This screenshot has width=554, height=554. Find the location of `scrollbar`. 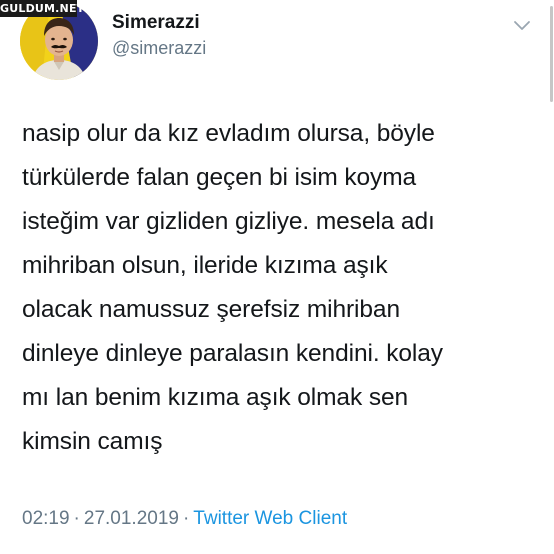

scrollbar is located at coordinates (551, 56).